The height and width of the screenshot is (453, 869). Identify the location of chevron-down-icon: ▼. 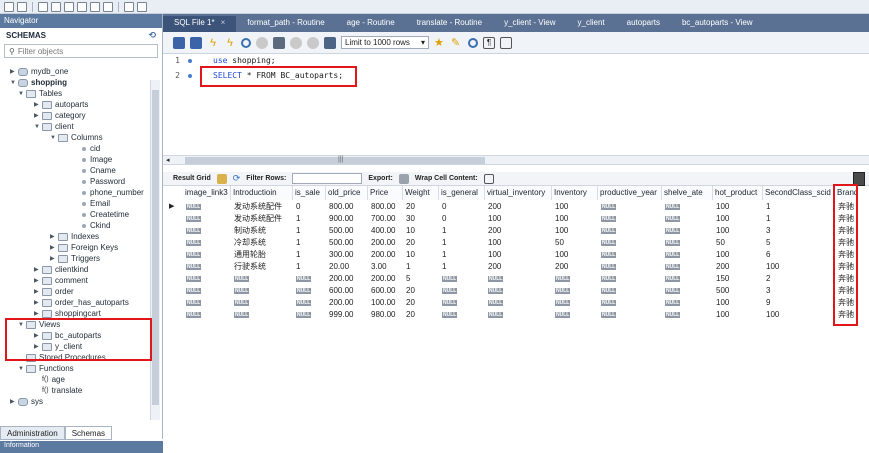
(14, 83).